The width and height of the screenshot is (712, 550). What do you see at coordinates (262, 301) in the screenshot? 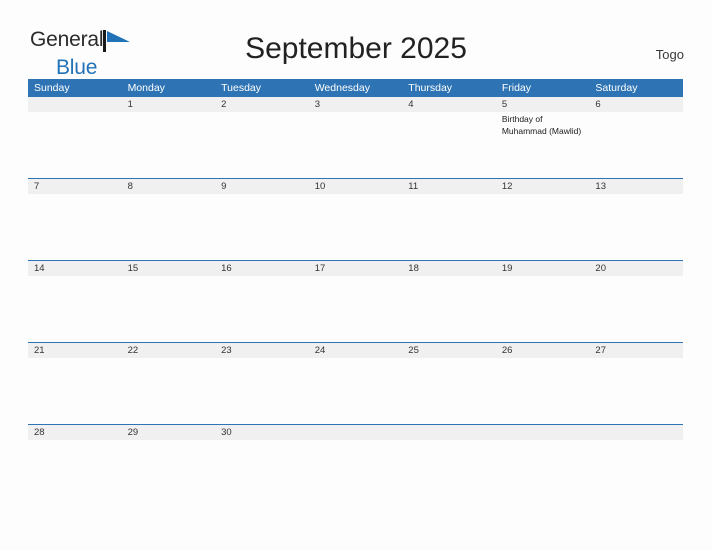
I see `day-cell: 16` at bounding box center [262, 301].